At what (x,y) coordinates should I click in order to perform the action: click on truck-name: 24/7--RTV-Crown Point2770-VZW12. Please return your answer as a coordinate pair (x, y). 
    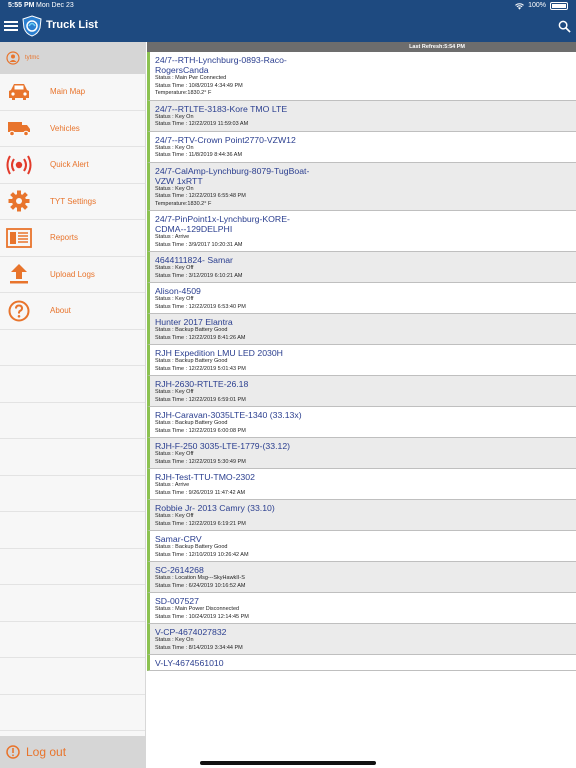
    Looking at the image, I should click on (225, 139).